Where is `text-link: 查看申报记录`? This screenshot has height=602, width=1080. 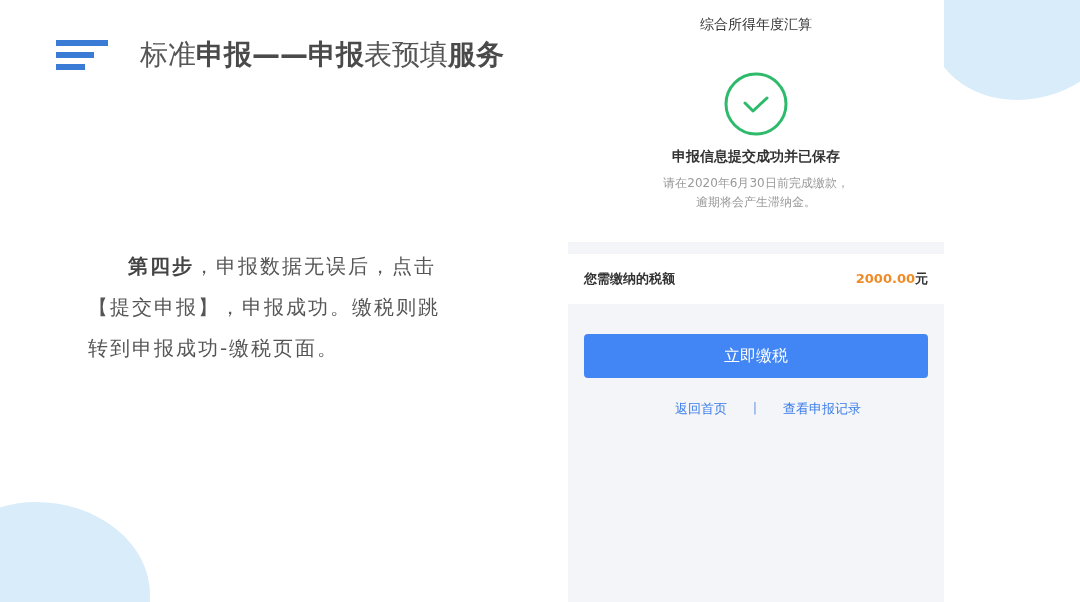 text-link: 查看申报记录 is located at coordinates (822, 409).